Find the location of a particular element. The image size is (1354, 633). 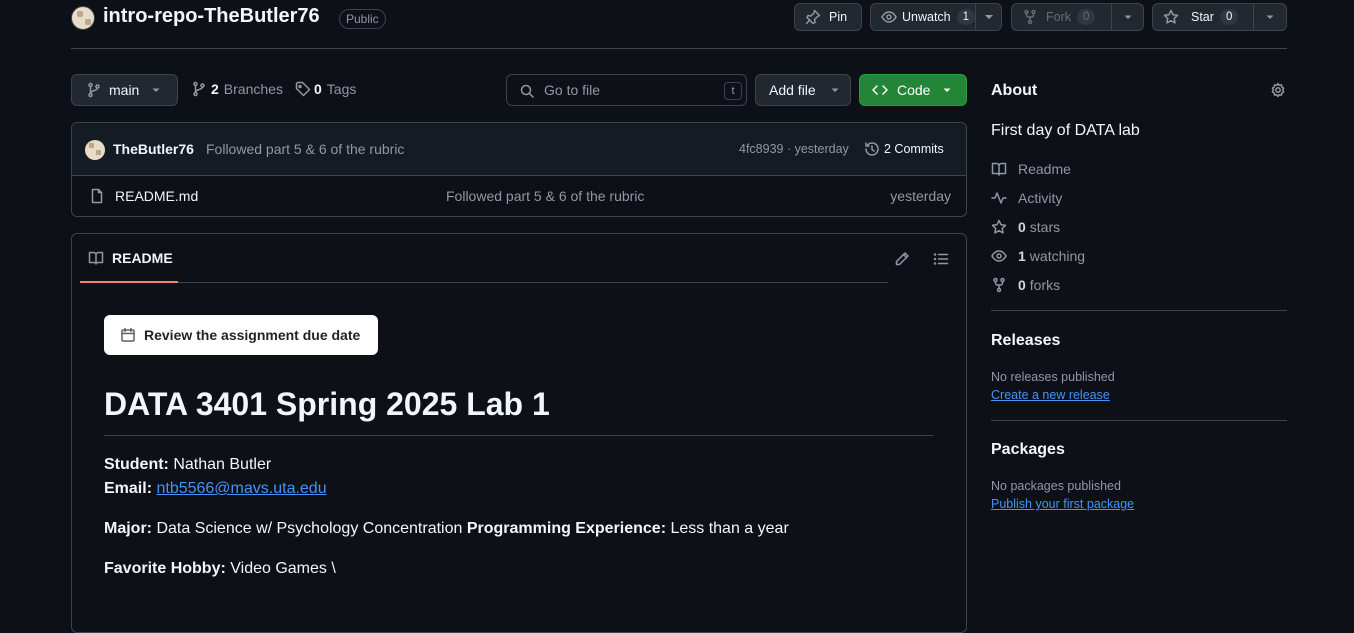

pin-button: Pin is located at coordinates (828, 17).